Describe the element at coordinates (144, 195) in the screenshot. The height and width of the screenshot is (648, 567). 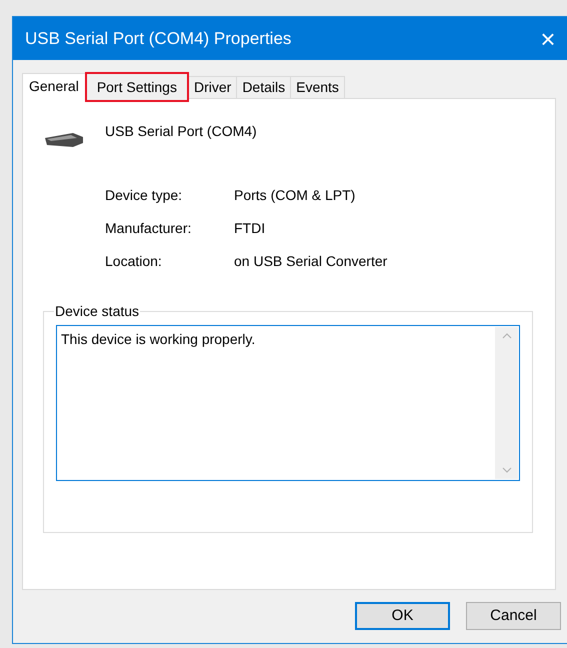
I see `property-label: Device type:` at that location.